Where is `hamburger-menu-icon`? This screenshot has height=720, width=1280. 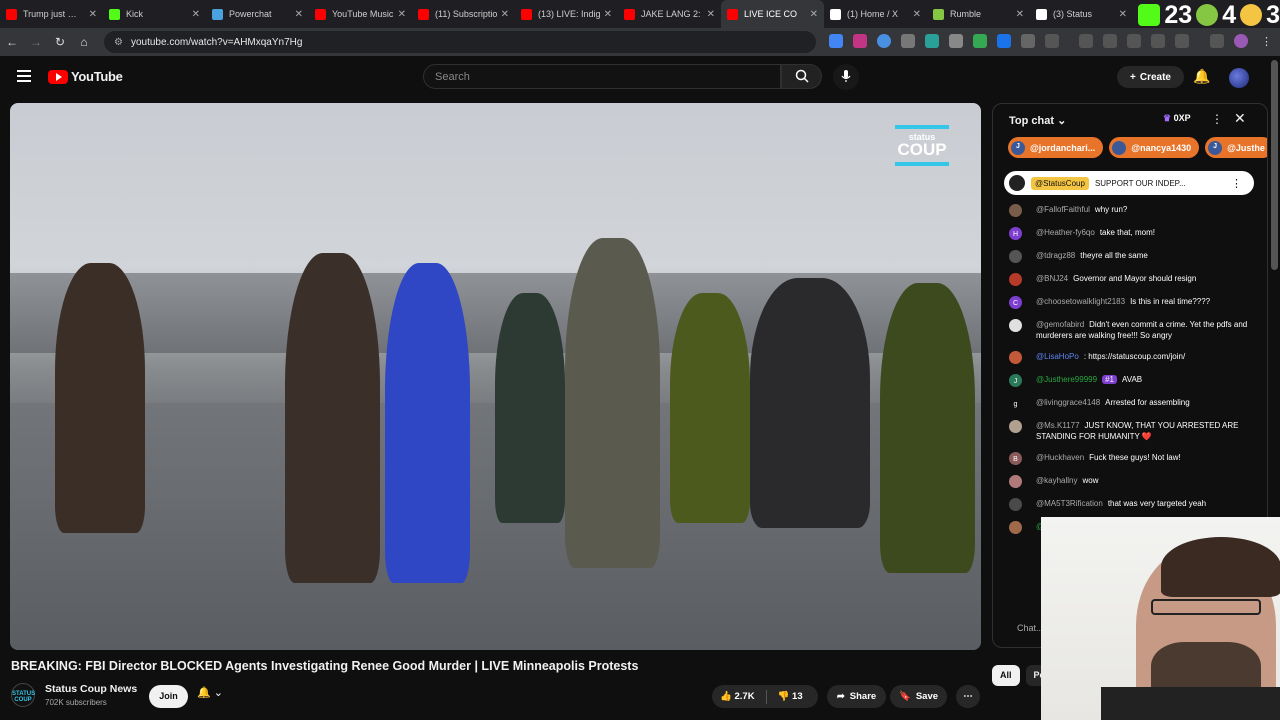 hamburger-menu-icon is located at coordinates (24, 76).